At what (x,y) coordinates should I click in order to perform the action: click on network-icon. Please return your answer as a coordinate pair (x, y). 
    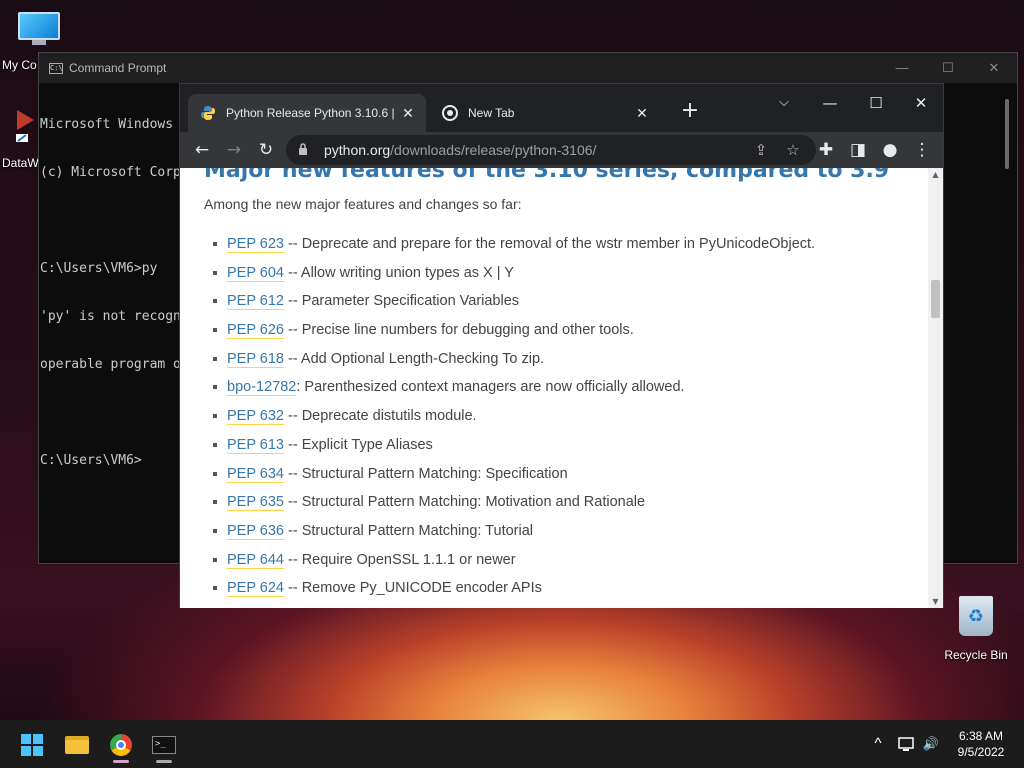
    Looking at the image, I should click on (907, 744).